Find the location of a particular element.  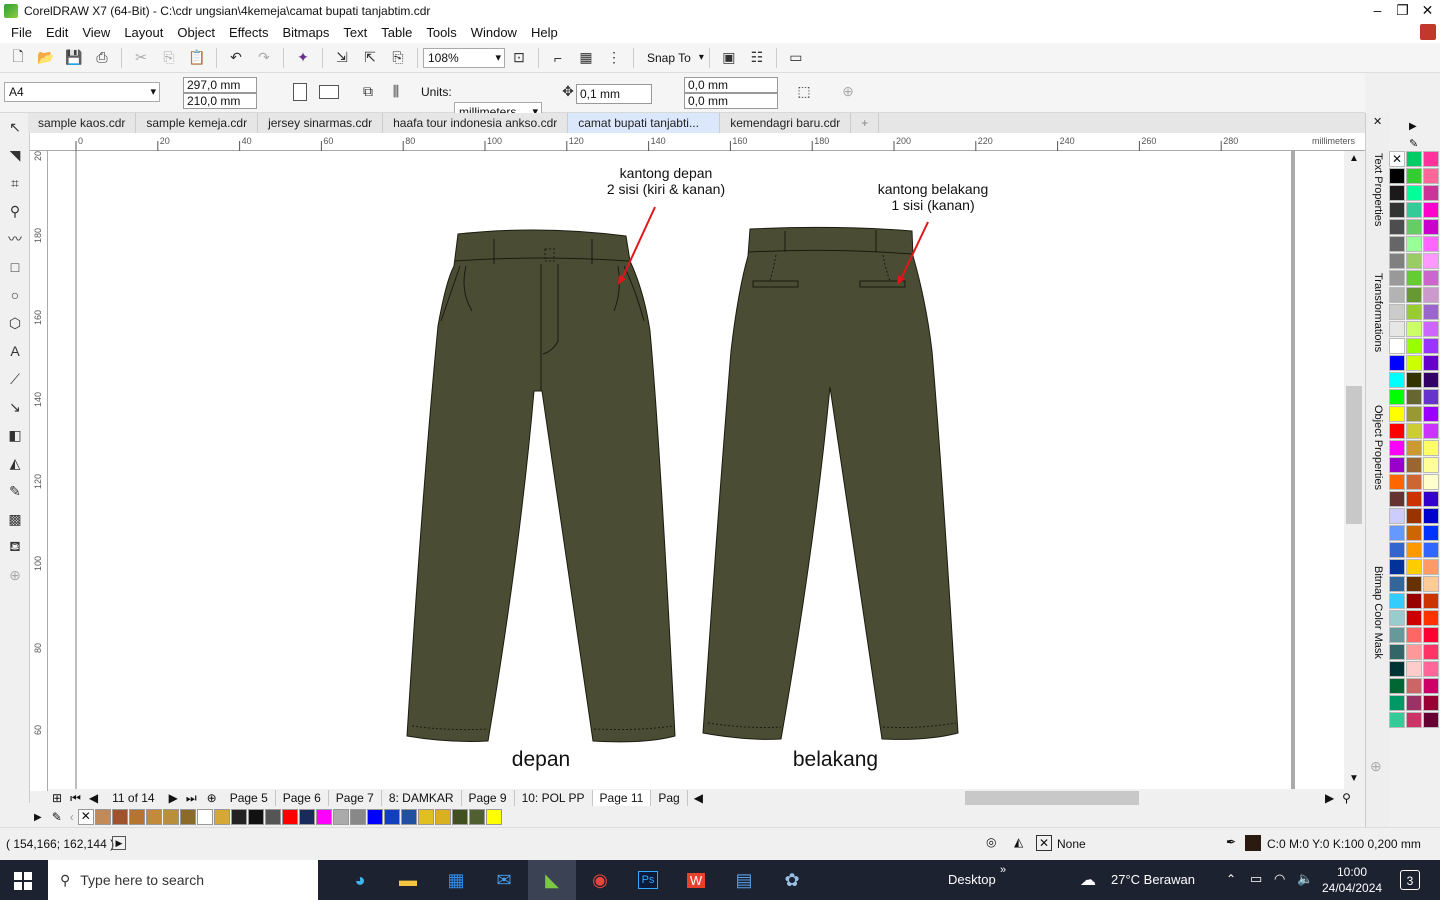

clock: 10:00 24/04/2024 is located at coordinates (1352, 880).